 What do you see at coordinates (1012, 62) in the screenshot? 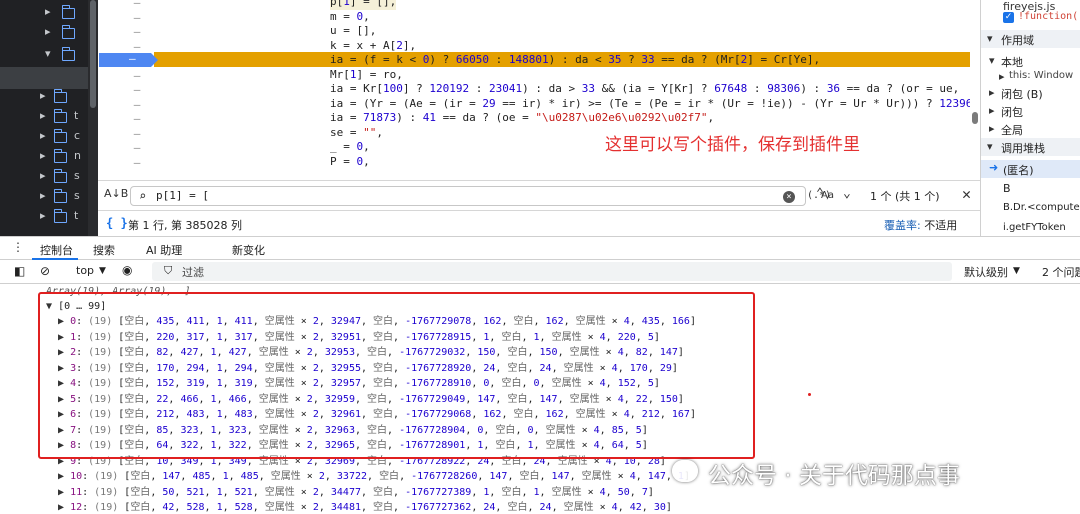
I see `scope-local: 本地` at bounding box center [1012, 62].